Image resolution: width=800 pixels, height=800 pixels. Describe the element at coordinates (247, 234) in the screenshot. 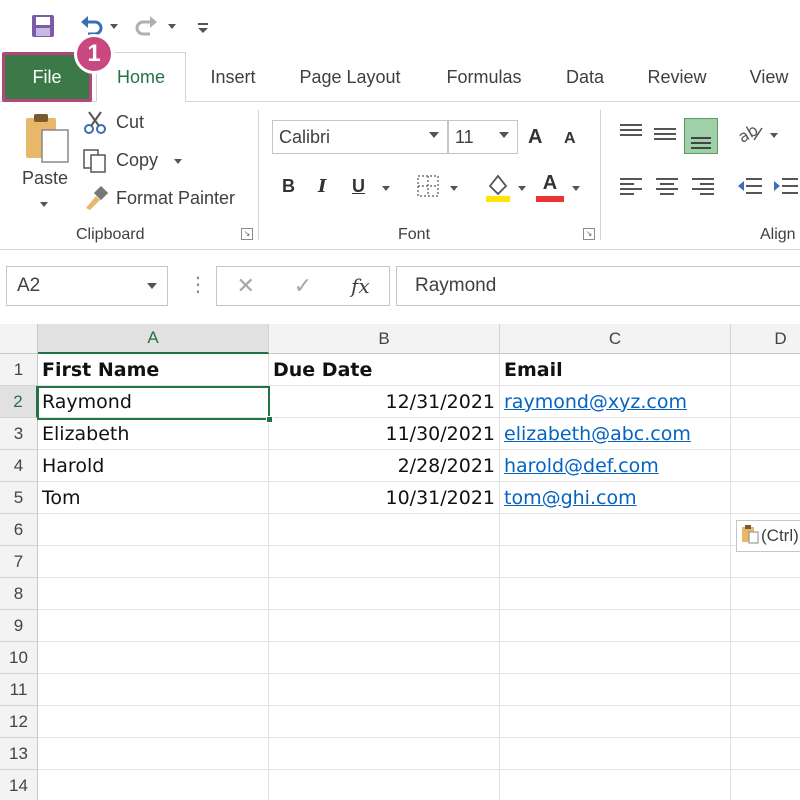

I see `clipboard-launcher-icon: ↘` at that location.